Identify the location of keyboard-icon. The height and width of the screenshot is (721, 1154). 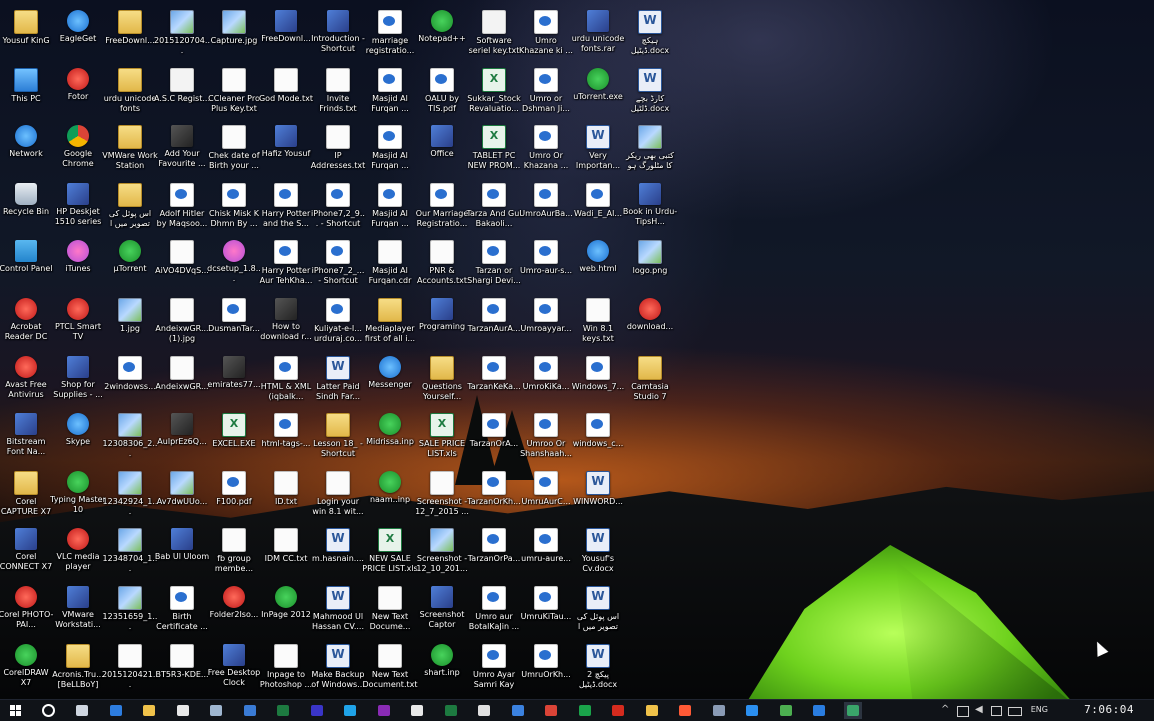
(1015, 711).